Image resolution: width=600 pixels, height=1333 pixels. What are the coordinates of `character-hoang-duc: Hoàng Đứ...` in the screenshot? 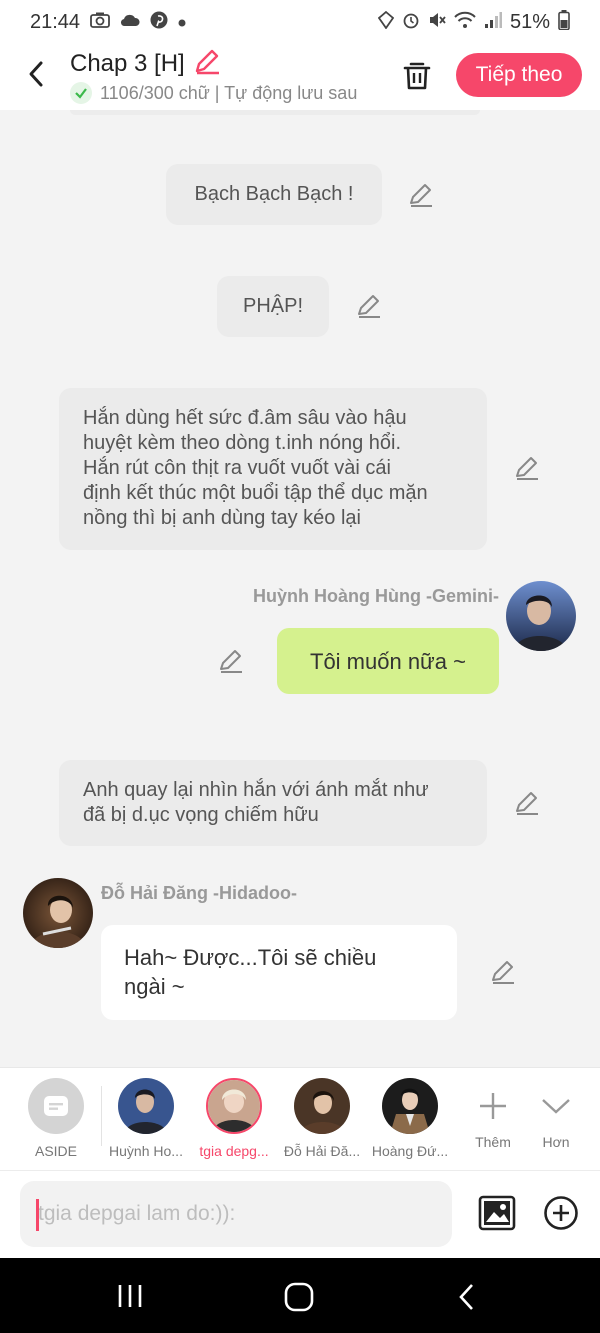 It's located at (410, 1118).